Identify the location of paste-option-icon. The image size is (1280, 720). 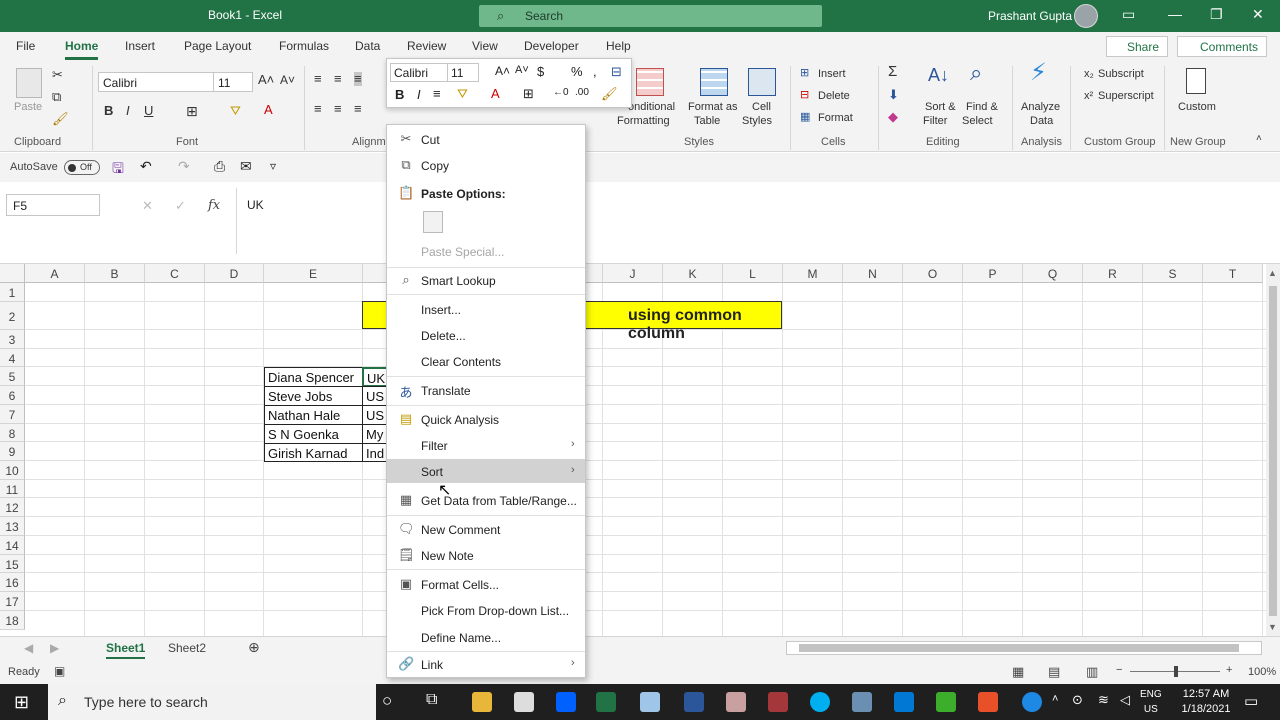
(433, 222).